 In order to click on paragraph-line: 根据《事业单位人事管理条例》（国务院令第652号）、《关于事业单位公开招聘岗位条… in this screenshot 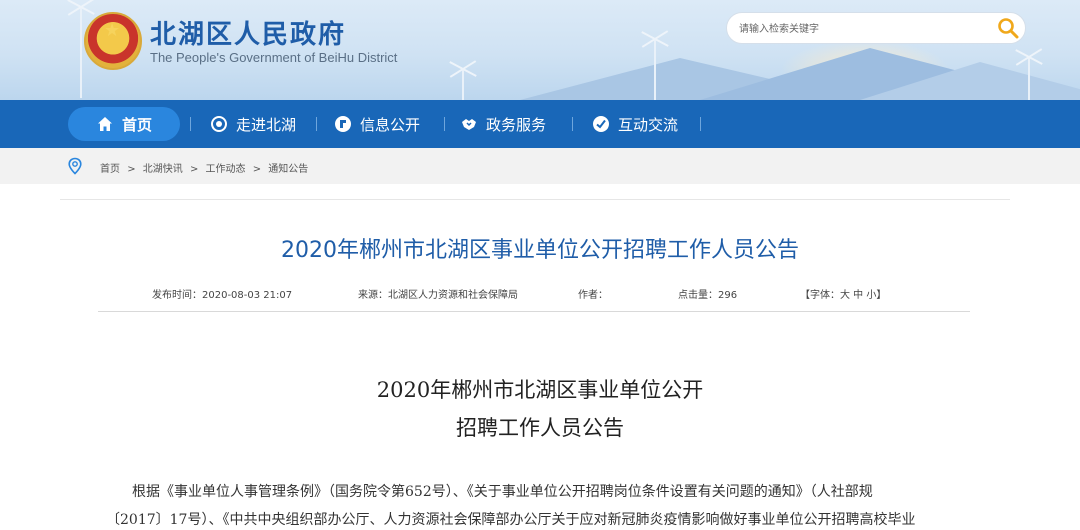, I will do `click(502, 492)`.